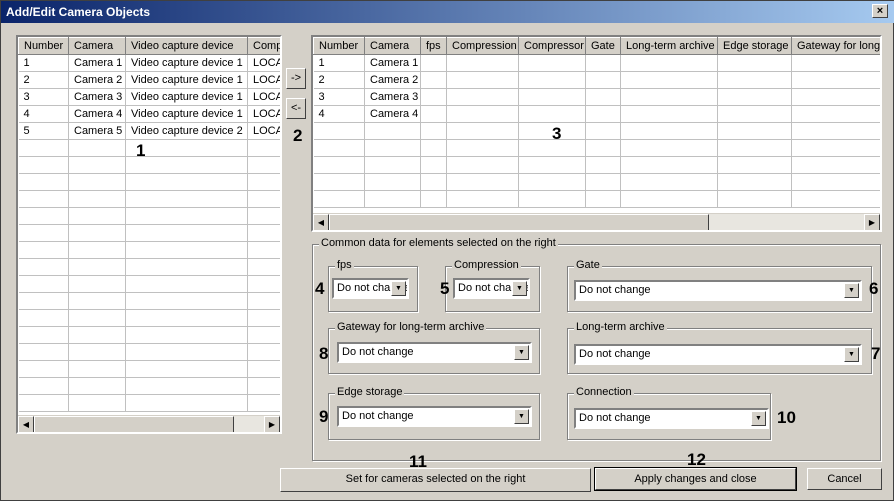 The width and height of the screenshot is (894, 501). Describe the element at coordinates (435, 480) in the screenshot. I see `set-for-selected-button: Set for cameras selected on the right` at that location.